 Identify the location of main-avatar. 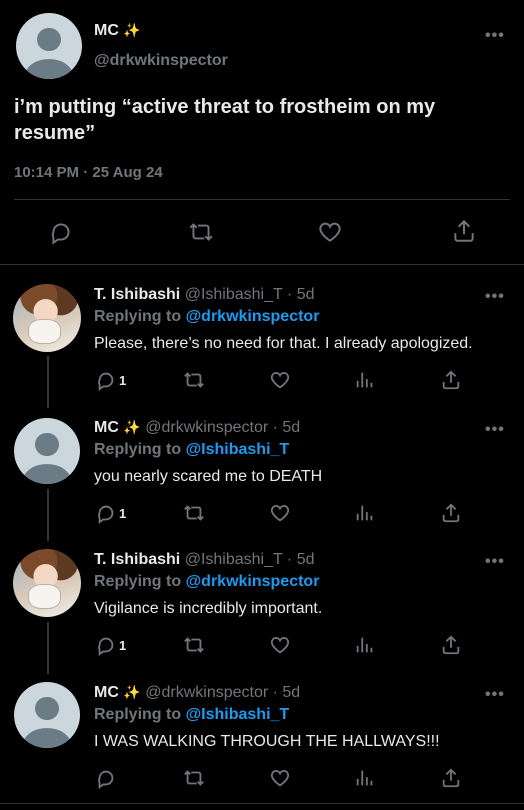
(49, 46).